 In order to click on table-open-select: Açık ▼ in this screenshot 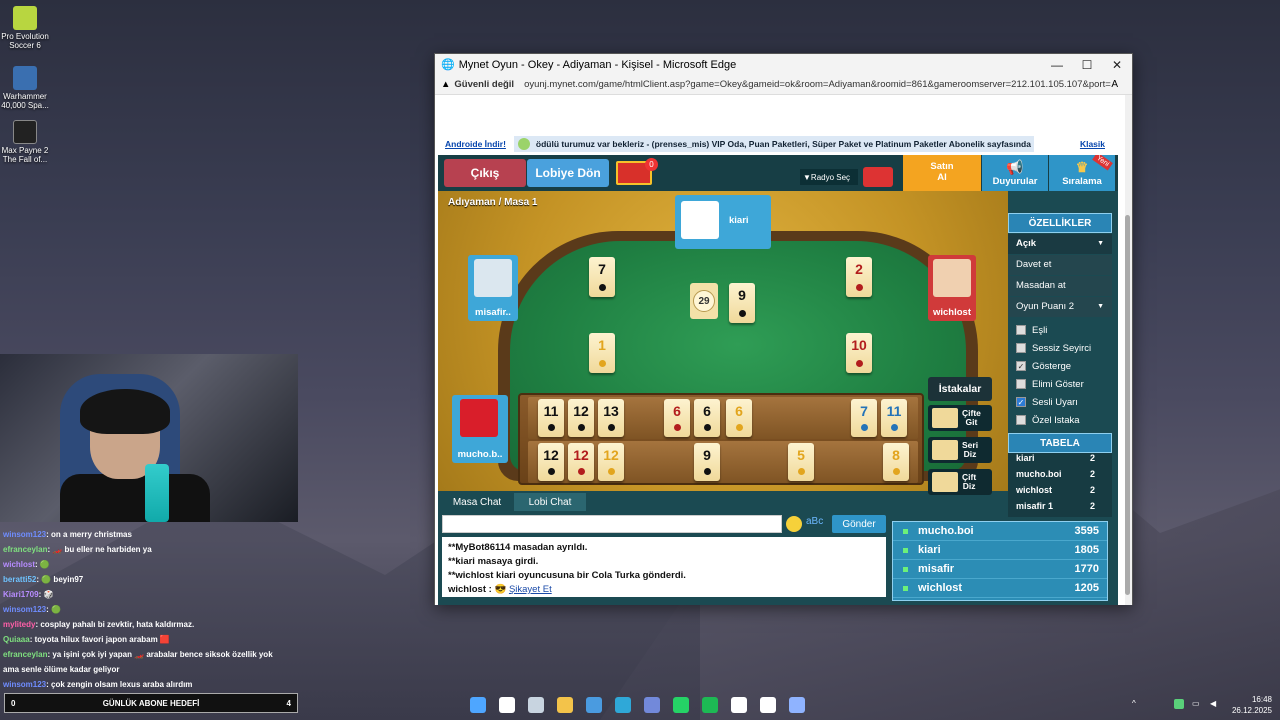, I will do `click(1060, 244)`.